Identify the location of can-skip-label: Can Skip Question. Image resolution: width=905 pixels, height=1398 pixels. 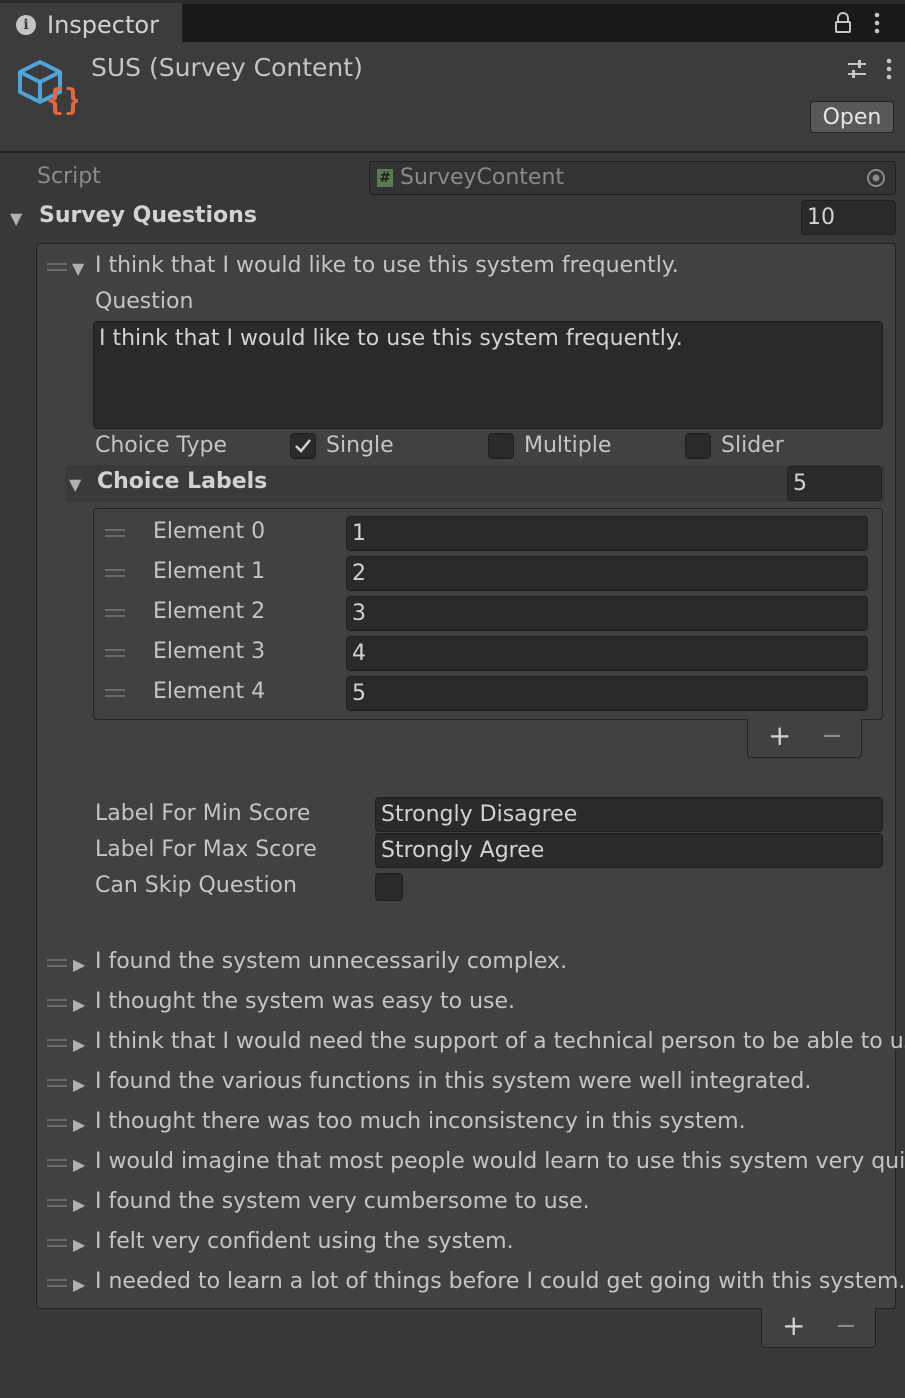
(196, 885).